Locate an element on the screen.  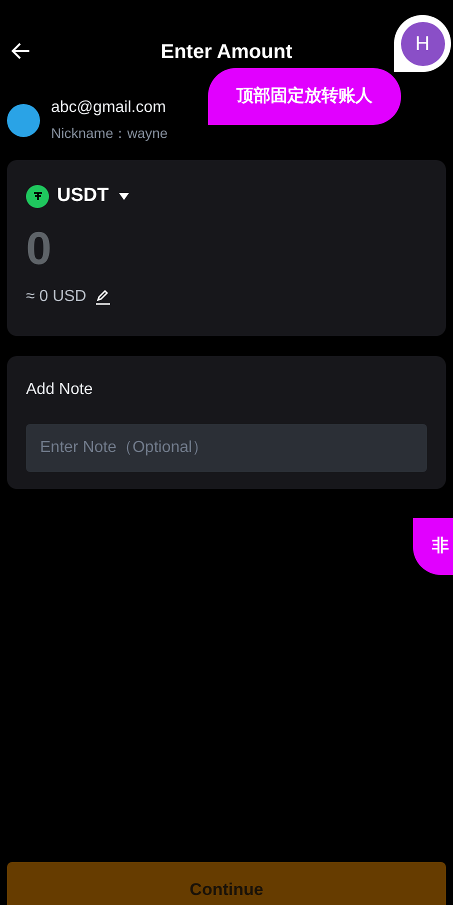
comment-bubble: 非 is located at coordinates (433, 546).